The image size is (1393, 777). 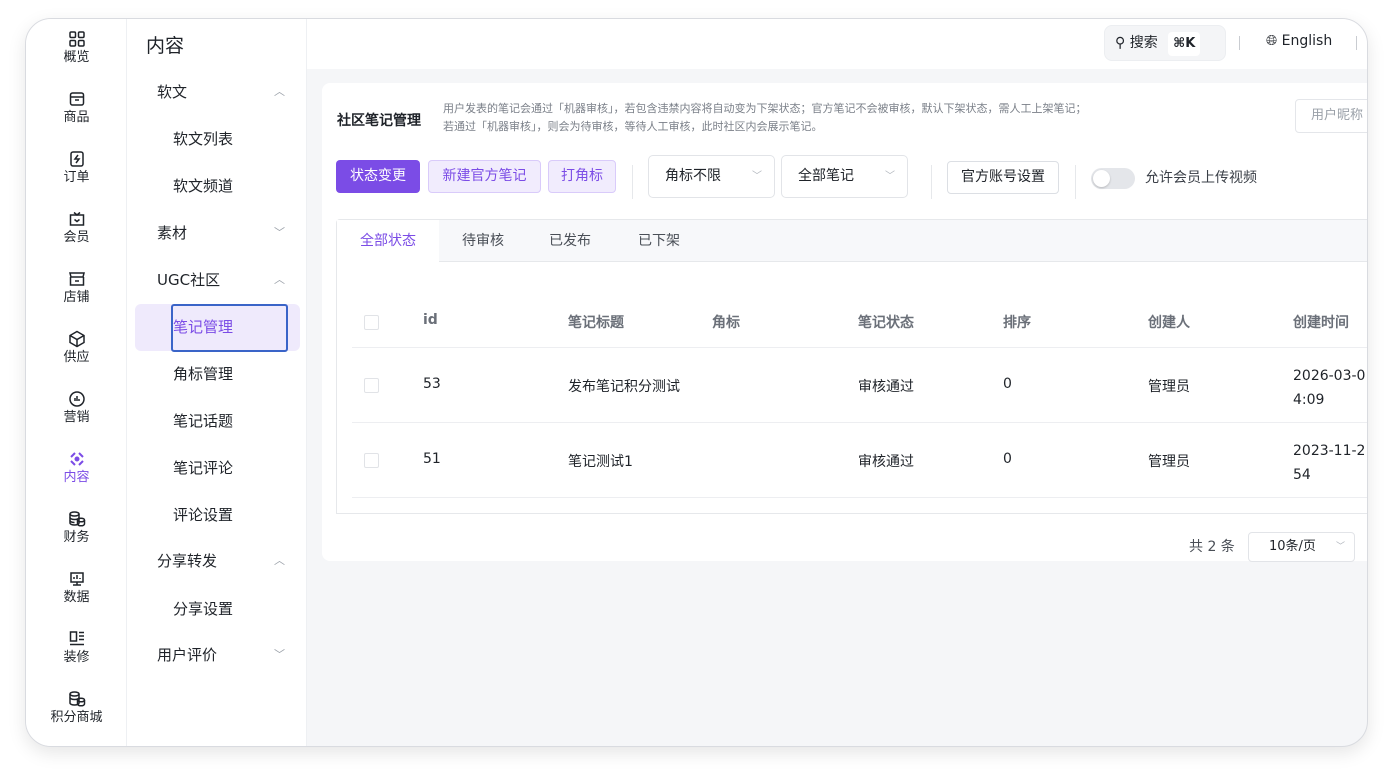 I want to click on select-all-checkbox, so click(x=371, y=322).